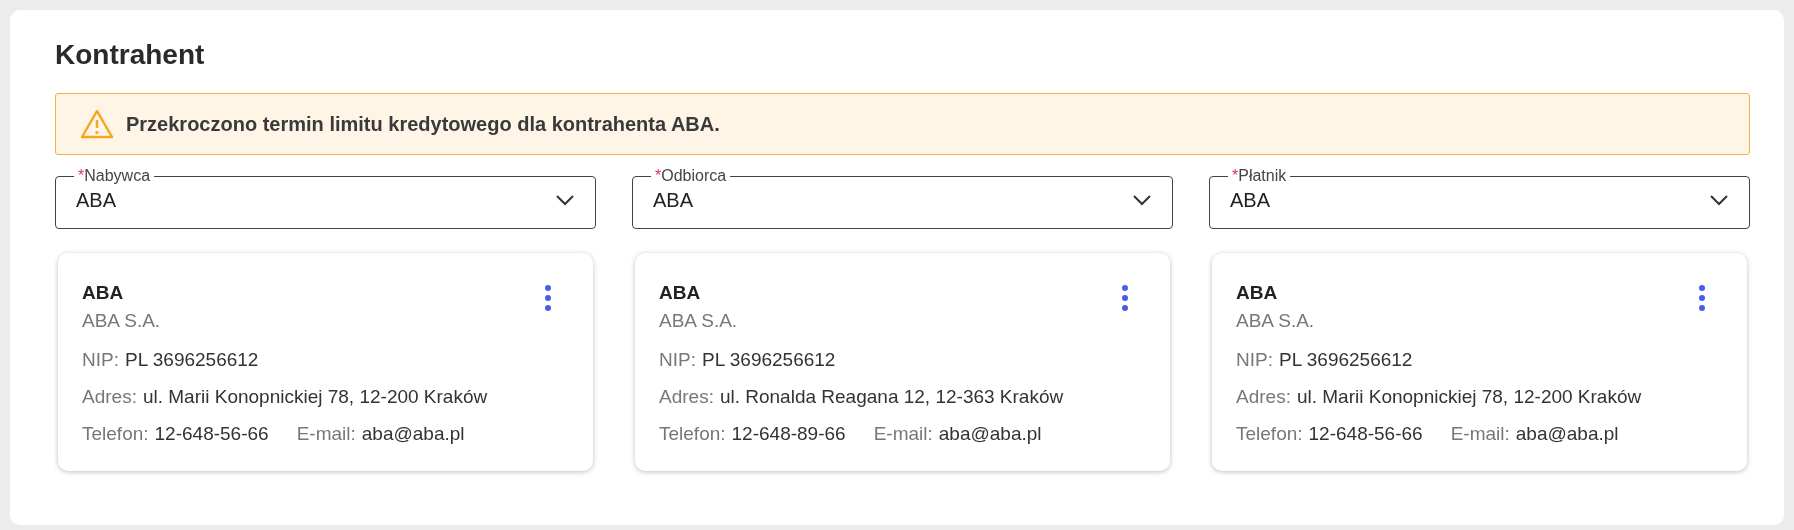 This screenshot has width=1794, height=530. I want to click on field-label: *Odbiorca, so click(691, 176).